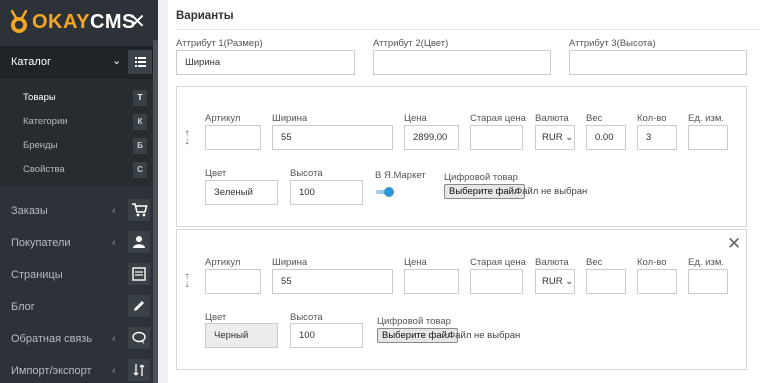 The height and width of the screenshot is (383, 760). What do you see at coordinates (612, 43) in the screenshot?
I see `attr3-label: Аттрибут 3(Высота)` at bounding box center [612, 43].